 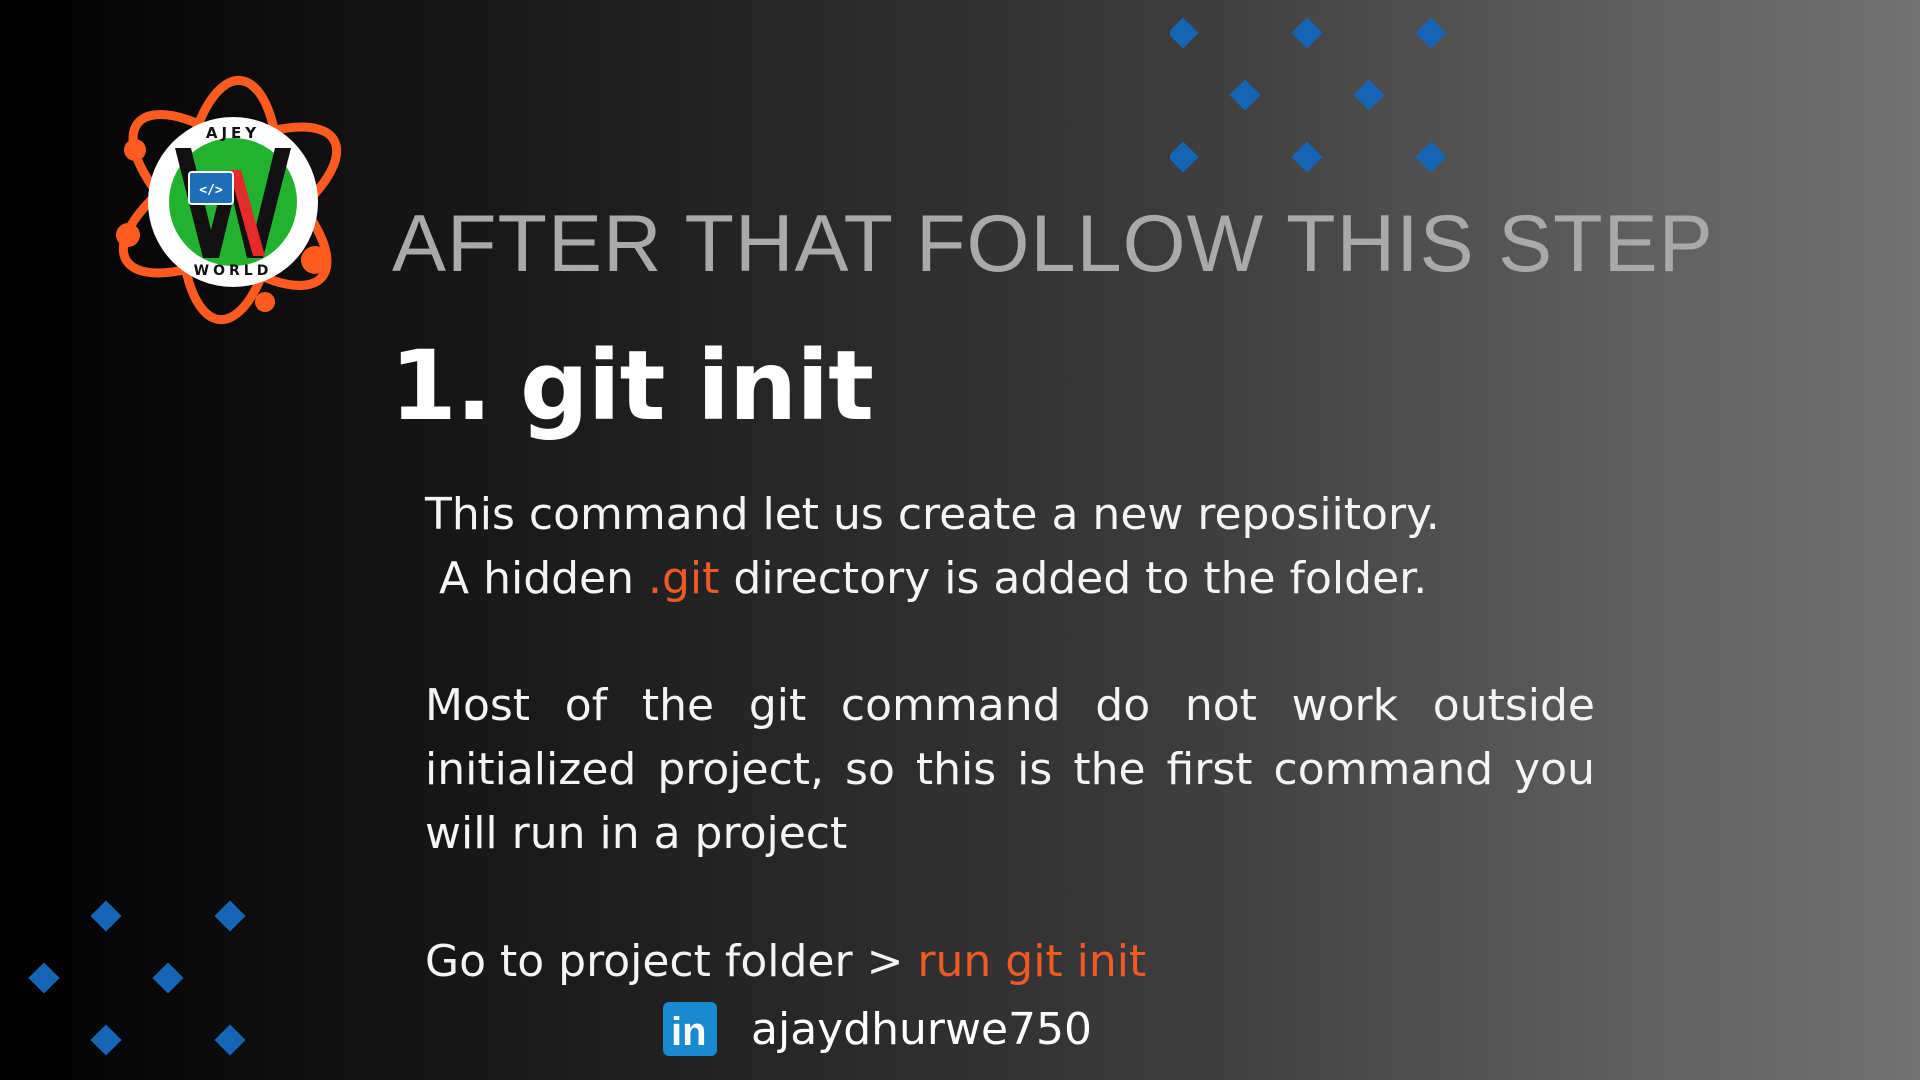 I want to click on instruction-text: Go to project folder >, so click(x=671, y=961).